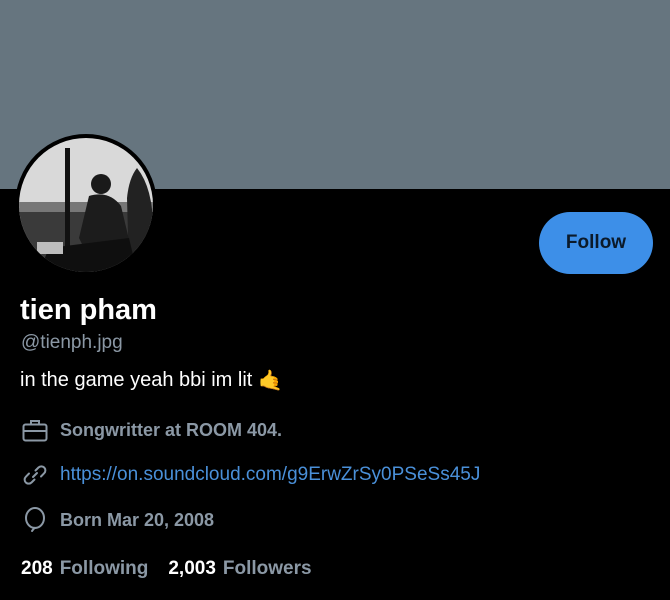  Describe the element at coordinates (137, 519) in the screenshot. I see `born-text: Born Mar 20, 2008` at that location.